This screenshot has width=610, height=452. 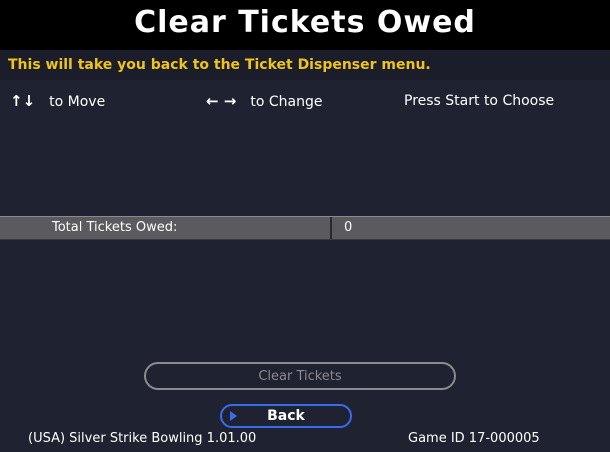 I want to click on up-down-arrows-icon: ↑↓, so click(x=23, y=101).